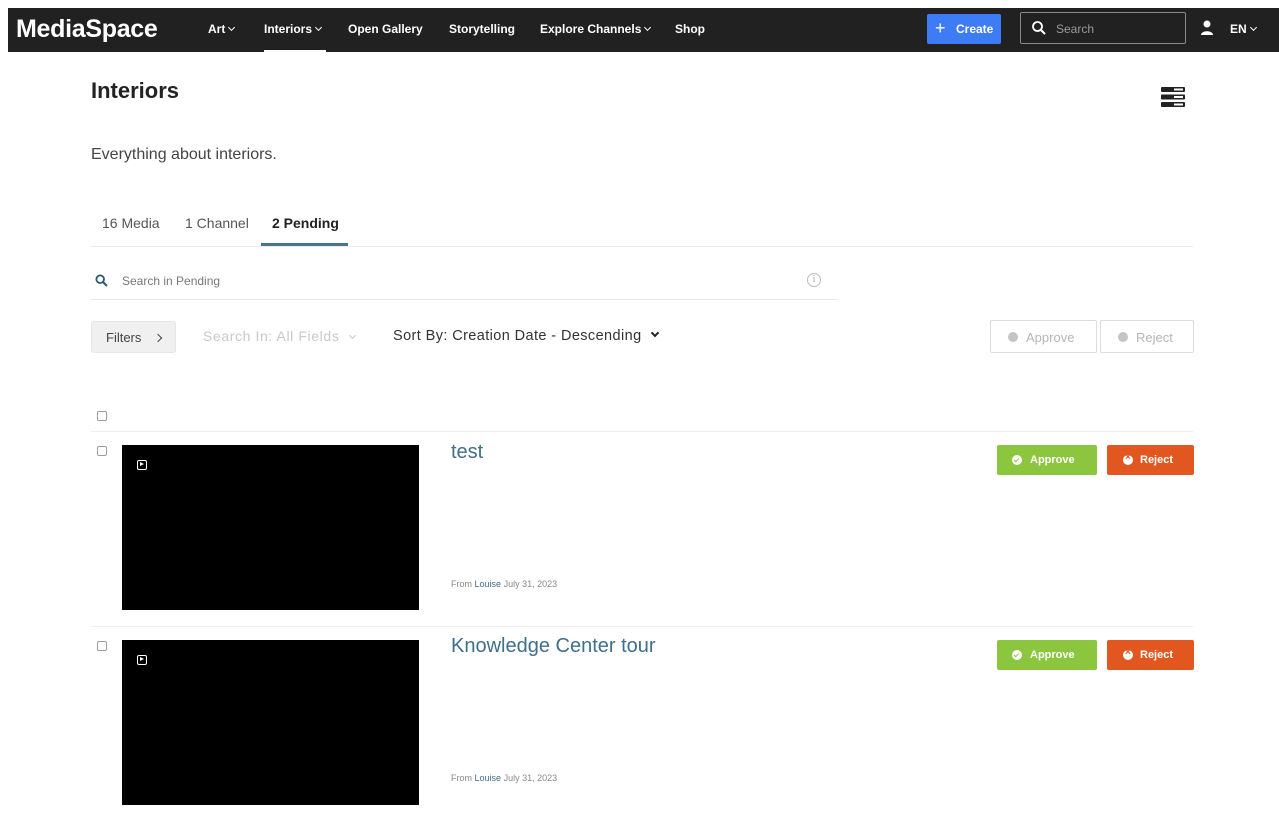 The image size is (1279, 832). What do you see at coordinates (217, 29) in the screenshot?
I see `nav-item-label: Art` at bounding box center [217, 29].